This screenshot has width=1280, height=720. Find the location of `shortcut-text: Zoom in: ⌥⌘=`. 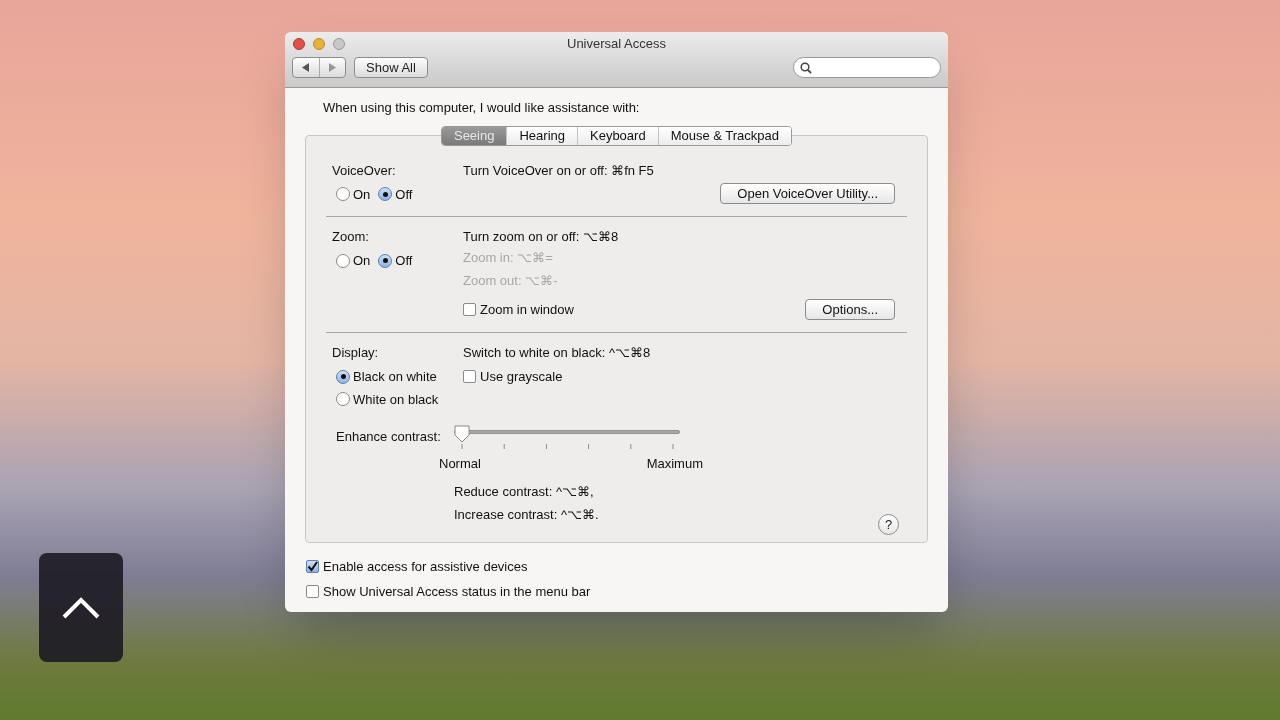

shortcut-text: Zoom in: ⌥⌘= is located at coordinates (508, 258).